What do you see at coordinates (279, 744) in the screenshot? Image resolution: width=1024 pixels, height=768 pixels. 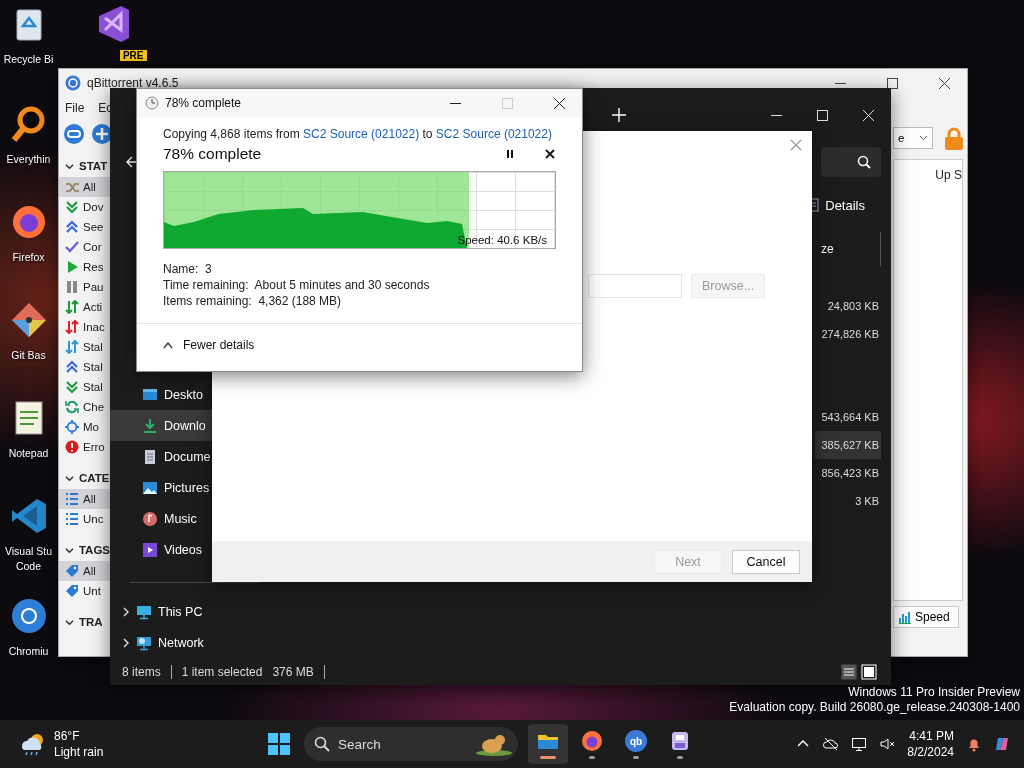 I see `start-icon` at bounding box center [279, 744].